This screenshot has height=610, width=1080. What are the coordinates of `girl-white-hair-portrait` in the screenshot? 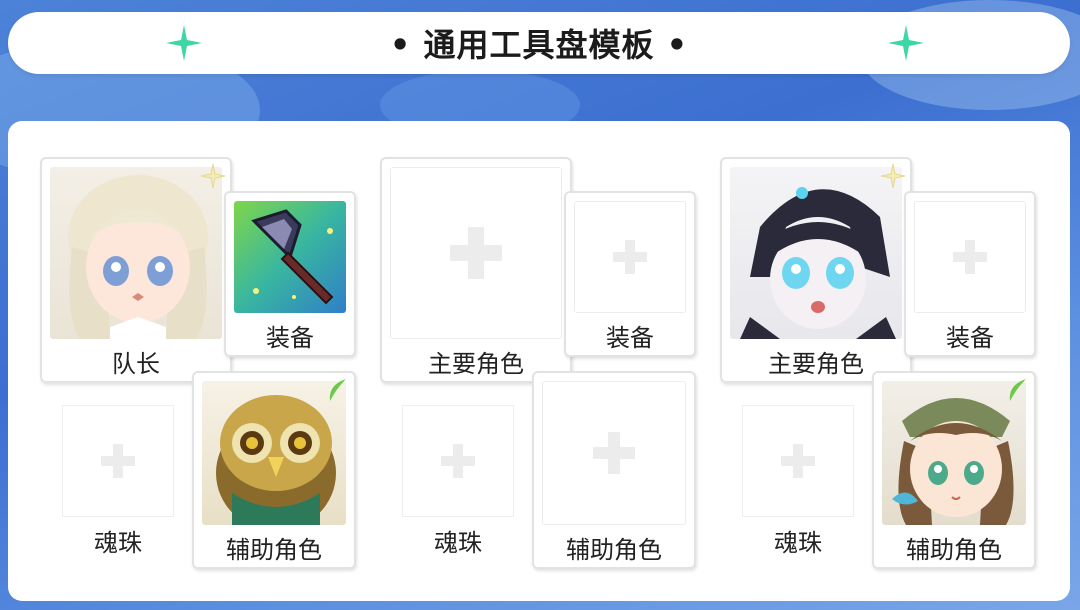 It's located at (136, 253).